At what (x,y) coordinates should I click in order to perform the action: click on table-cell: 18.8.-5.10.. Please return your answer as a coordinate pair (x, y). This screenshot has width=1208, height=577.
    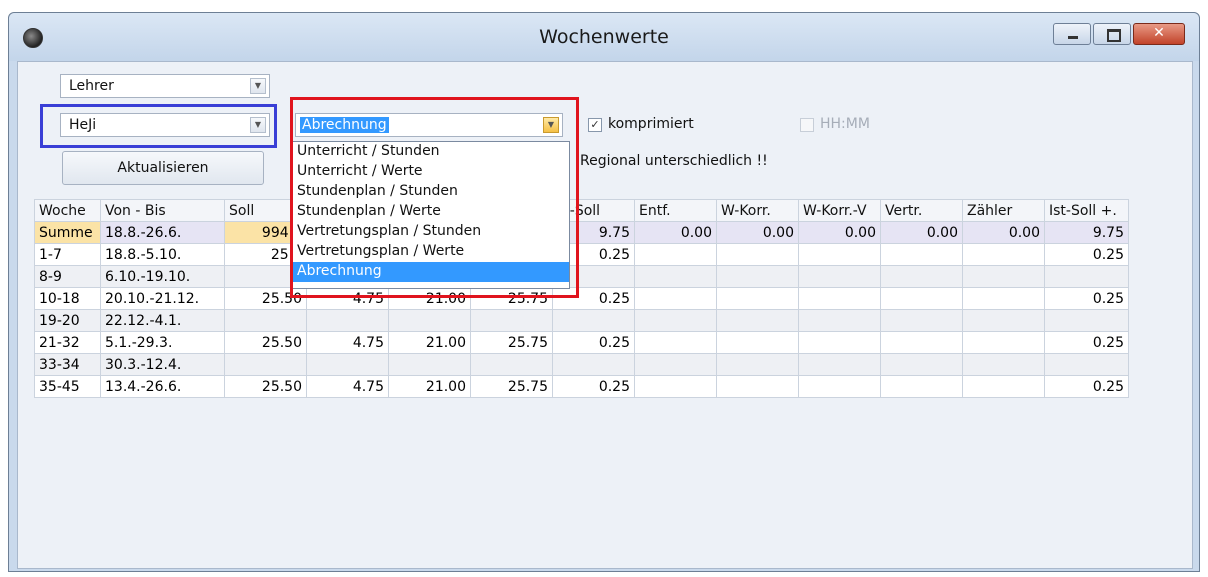
    Looking at the image, I should click on (162, 254).